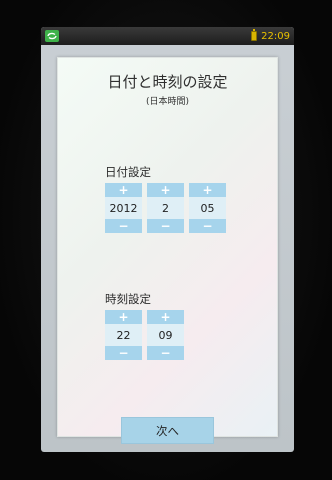 This screenshot has width=332, height=480. I want to click on month-increment-button: +, so click(165, 190).